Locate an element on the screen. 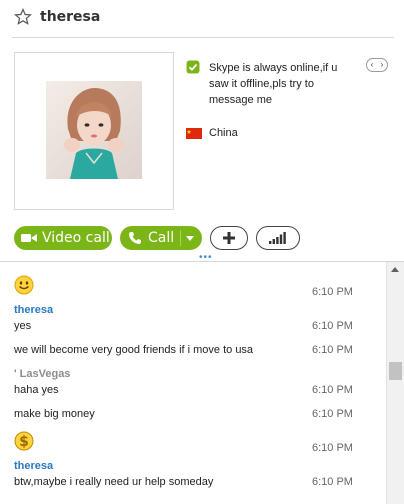  call-dropdown-icon is located at coordinates (190, 238).